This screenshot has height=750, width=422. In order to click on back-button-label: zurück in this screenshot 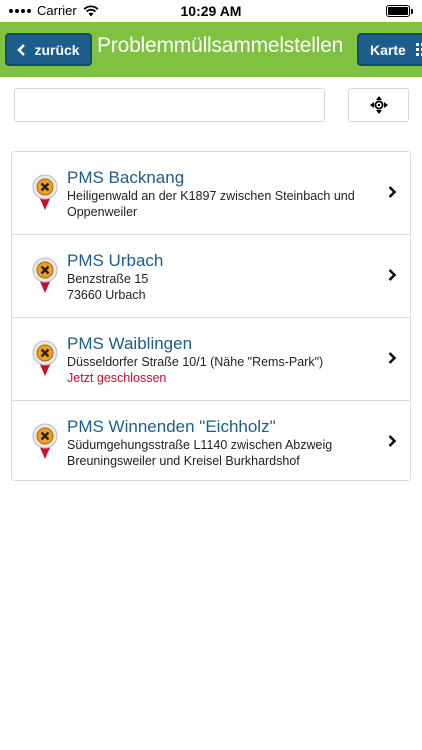, I will do `click(57, 49)`.